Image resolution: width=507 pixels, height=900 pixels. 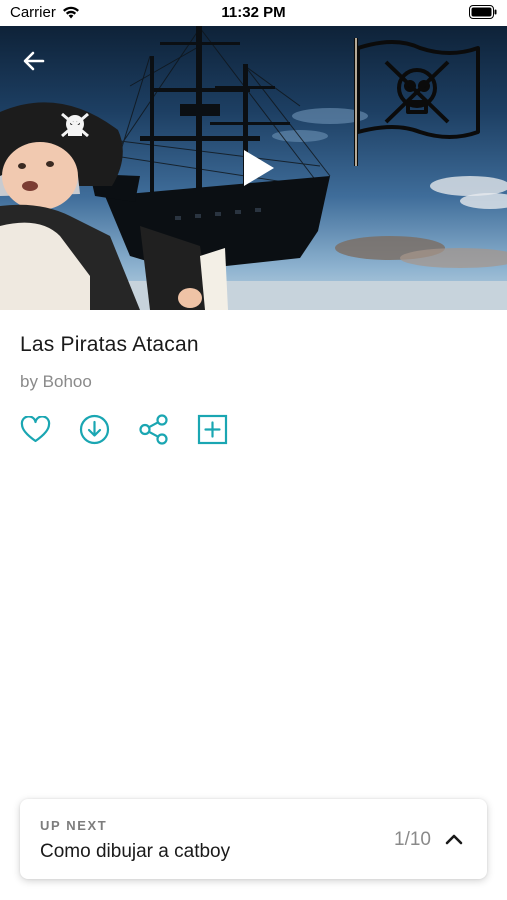 I want to click on chevron-up-icon, so click(x=454, y=839).